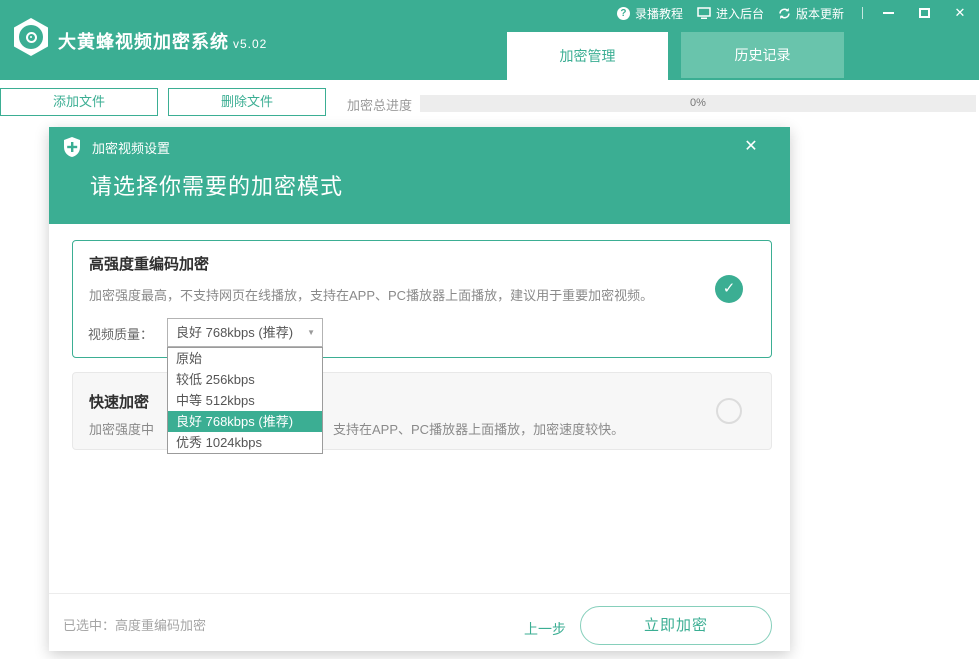  I want to click on backend-label: 进入后台, so click(739, 13).